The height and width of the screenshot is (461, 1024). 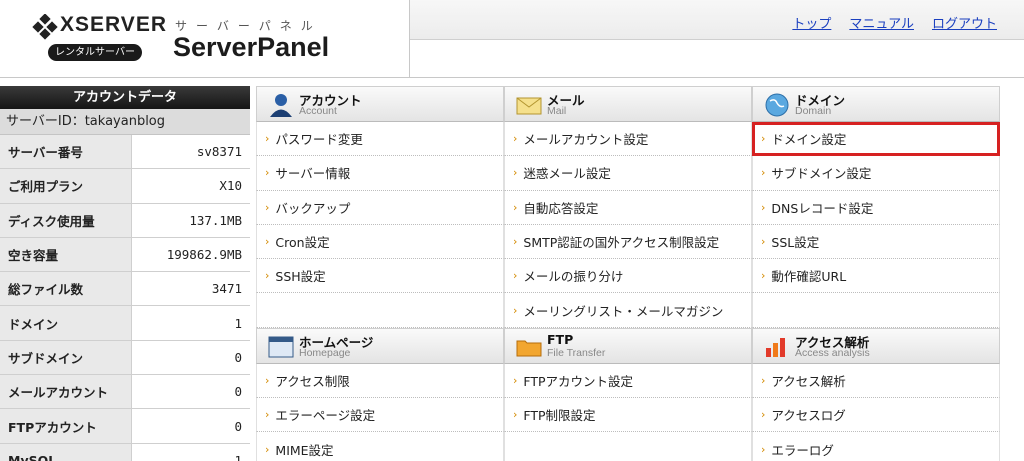 I want to click on window-icon, so click(x=281, y=347).